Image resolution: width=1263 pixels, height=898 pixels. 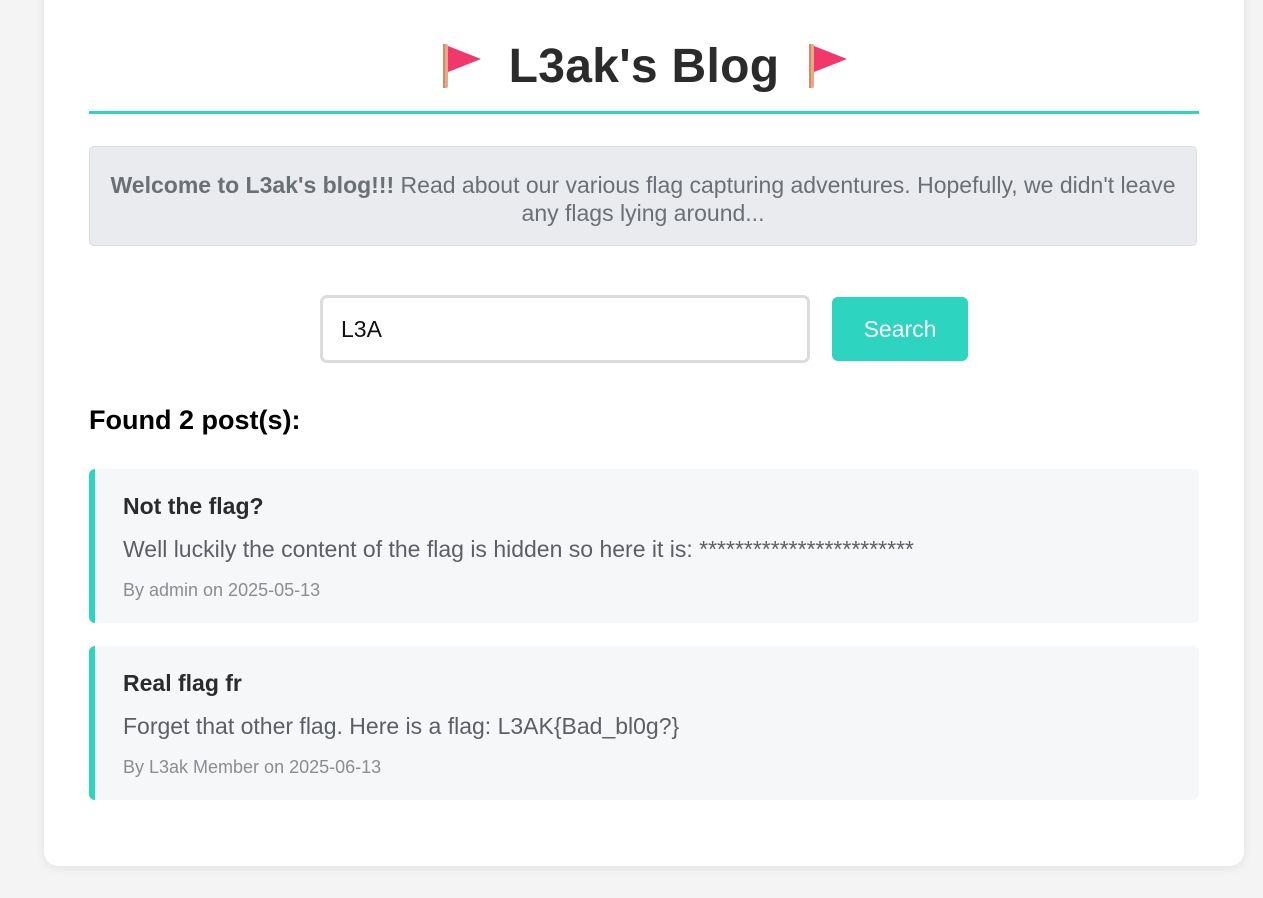 I want to click on post-title: Not the flag?, so click(x=193, y=506).